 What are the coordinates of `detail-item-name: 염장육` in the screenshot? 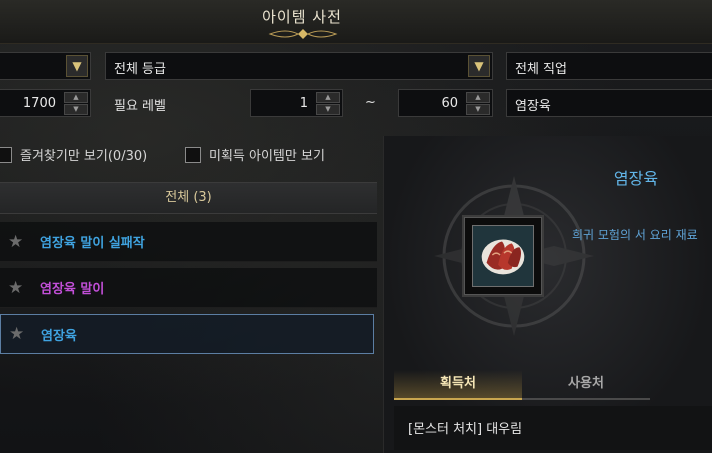 It's located at (636, 178).